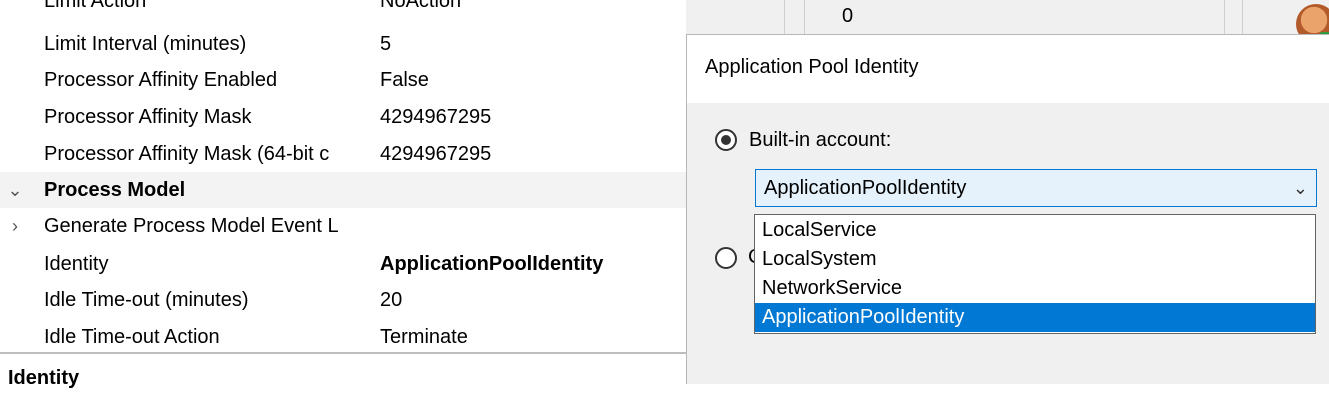 The height and width of the screenshot is (396, 1329). What do you see at coordinates (44, 378) in the screenshot?
I see `description-title: Identity` at bounding box center [44, 378].